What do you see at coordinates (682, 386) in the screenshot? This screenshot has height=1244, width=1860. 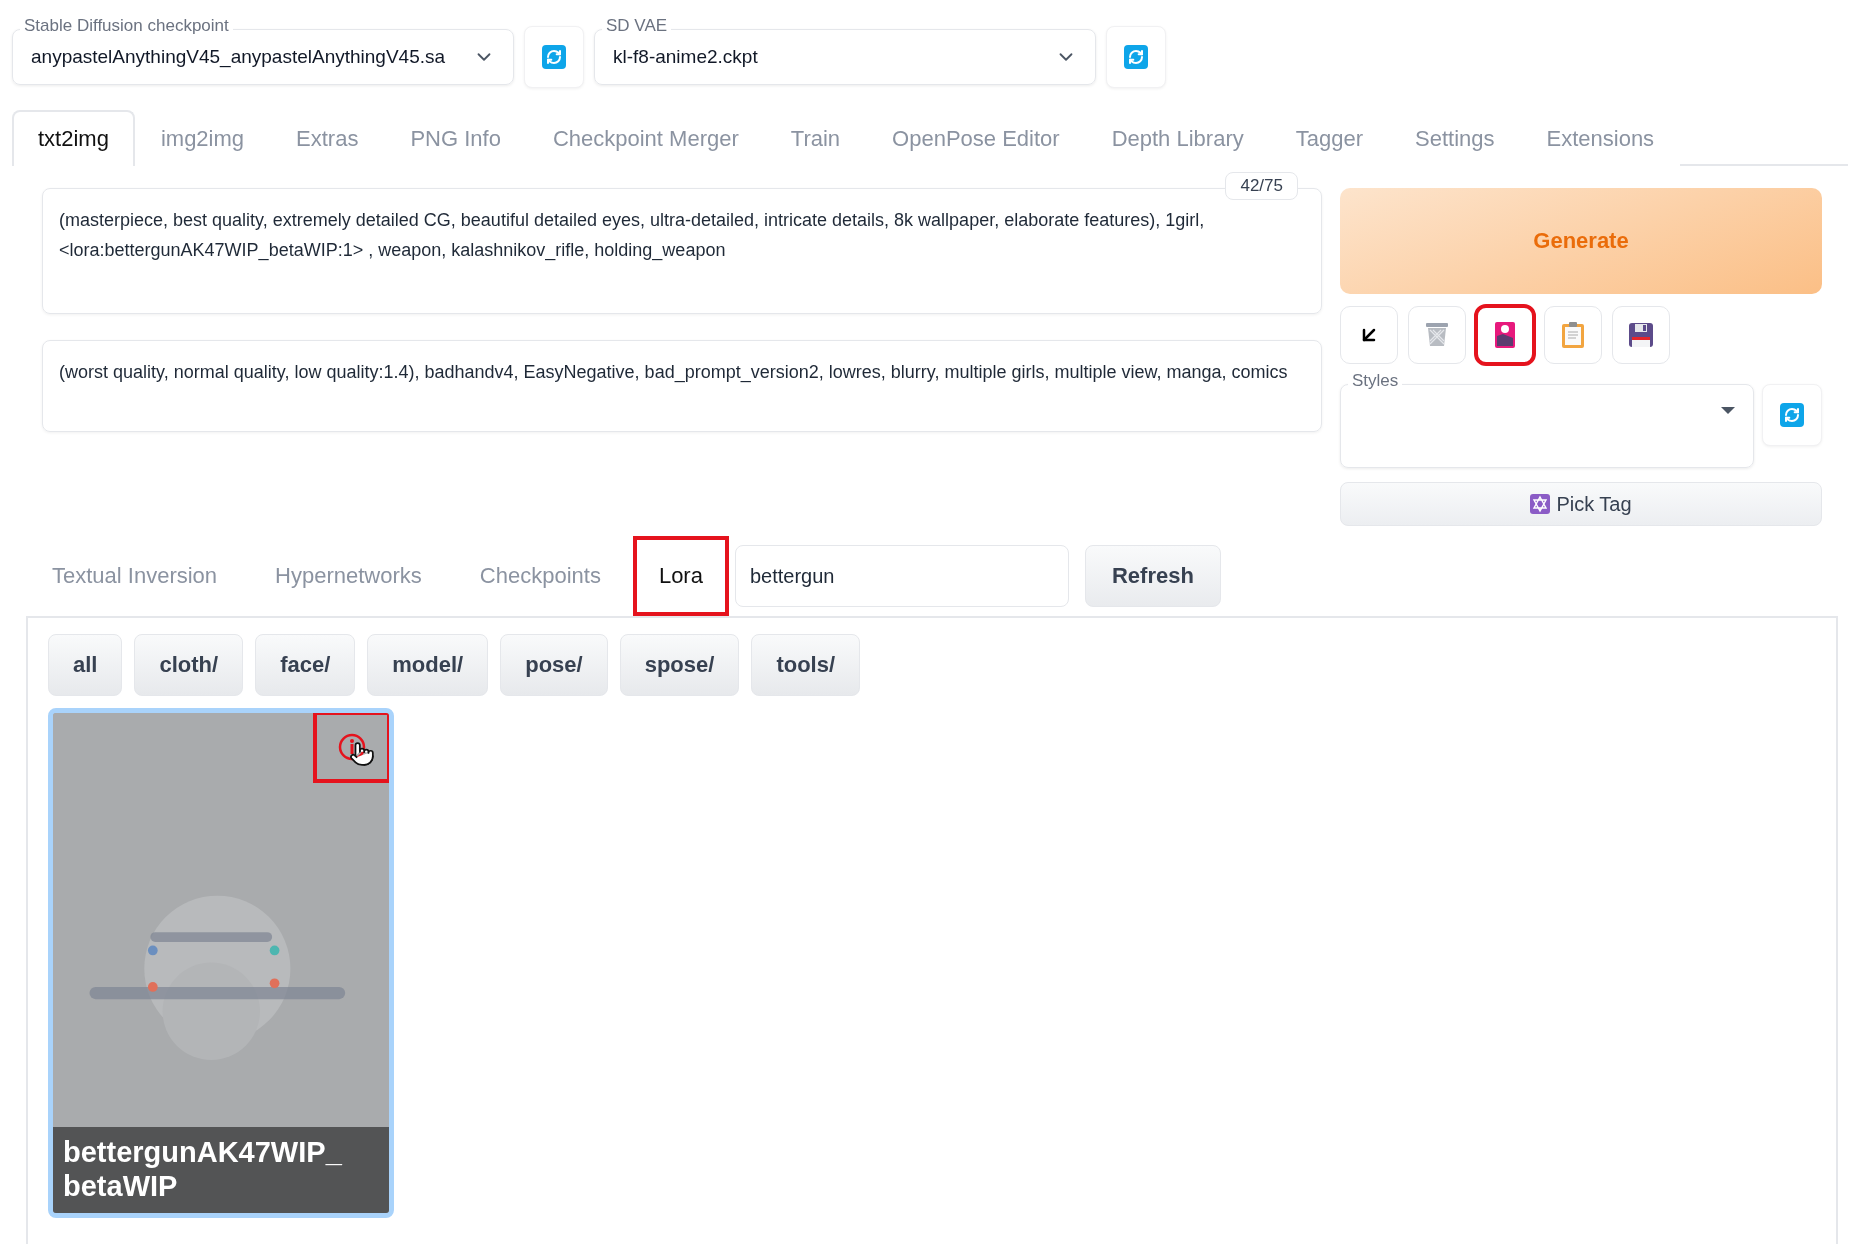 I see `negative-prompt-field: (worst quality, normal quality, low quality:1.4), badhandv4, EasyNegative, bad_prompt_version2, lowres, blurry, multiple girls, multiple view, manga, comics` at bounding box center [682, 386].